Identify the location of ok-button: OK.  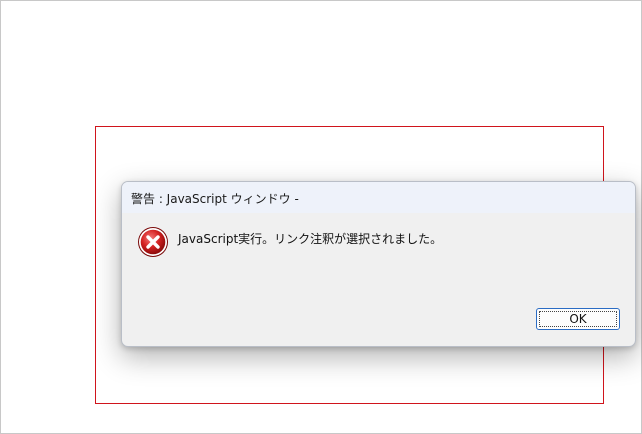
(578, 319).